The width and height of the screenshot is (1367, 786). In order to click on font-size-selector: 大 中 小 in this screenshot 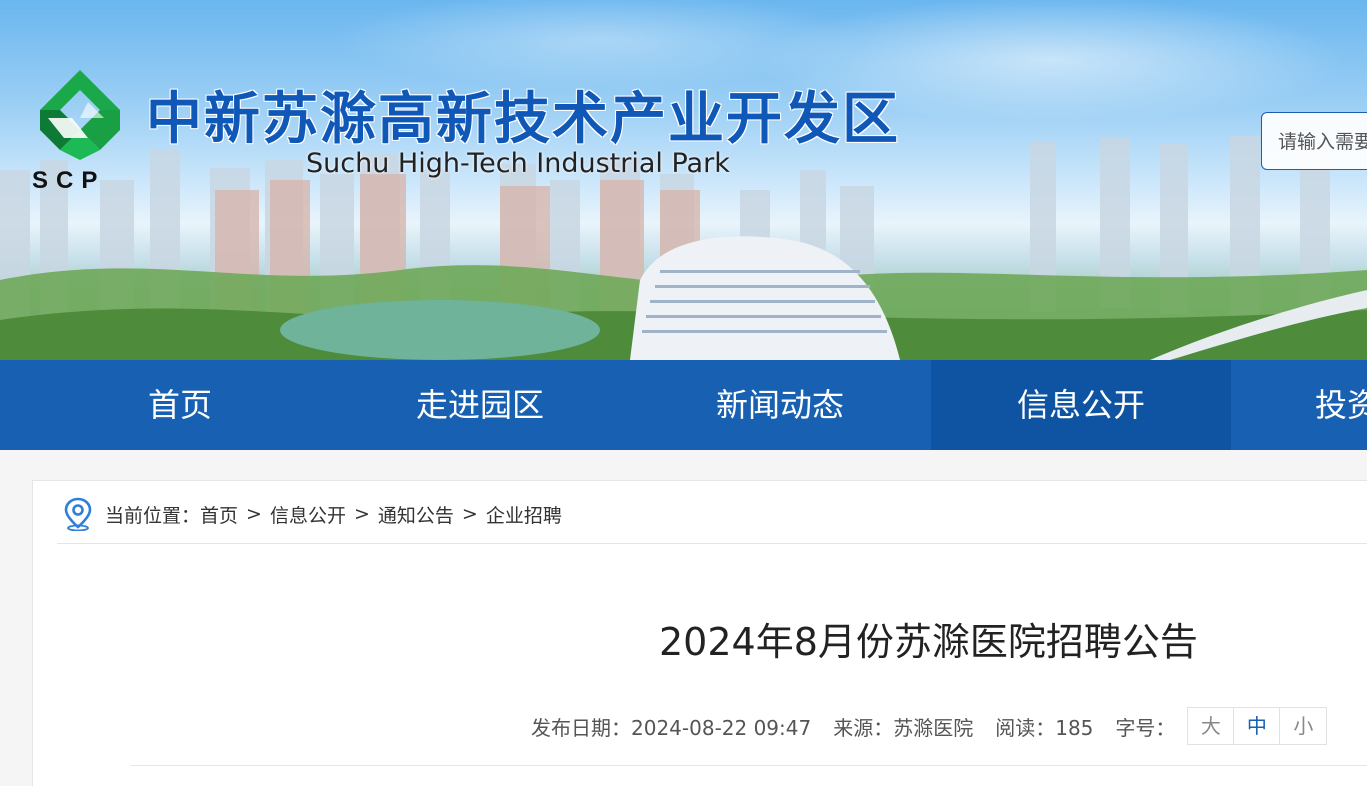, I will do `click(1257, 726)`.